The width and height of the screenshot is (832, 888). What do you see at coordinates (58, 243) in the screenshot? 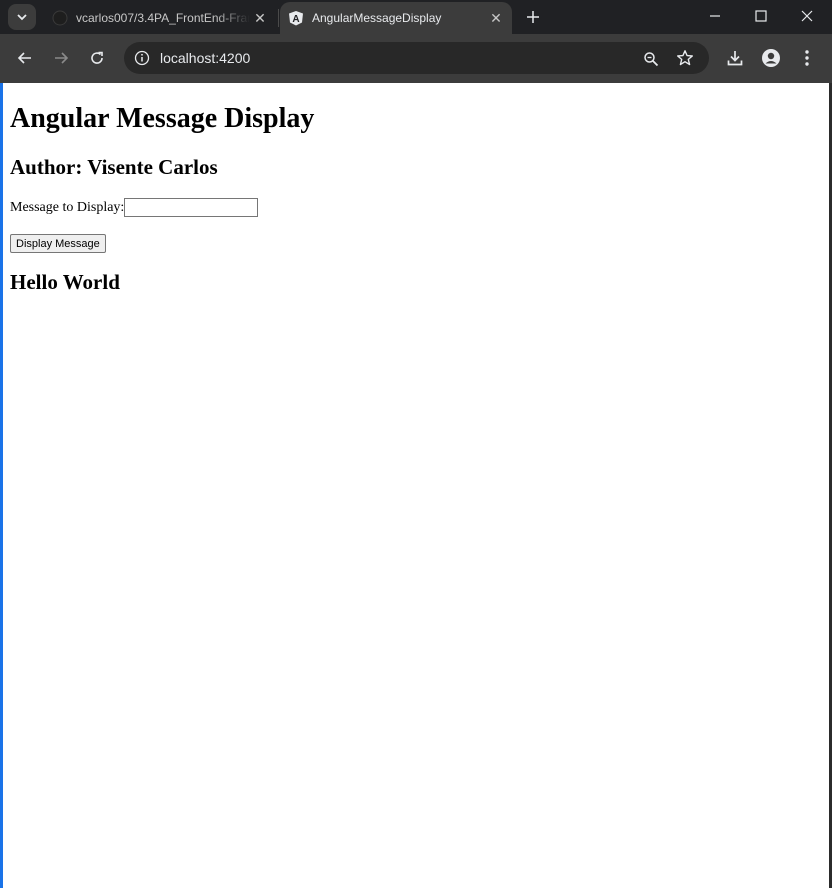
I see `display-message-button: Display Message` at bounding box center [58, 243].